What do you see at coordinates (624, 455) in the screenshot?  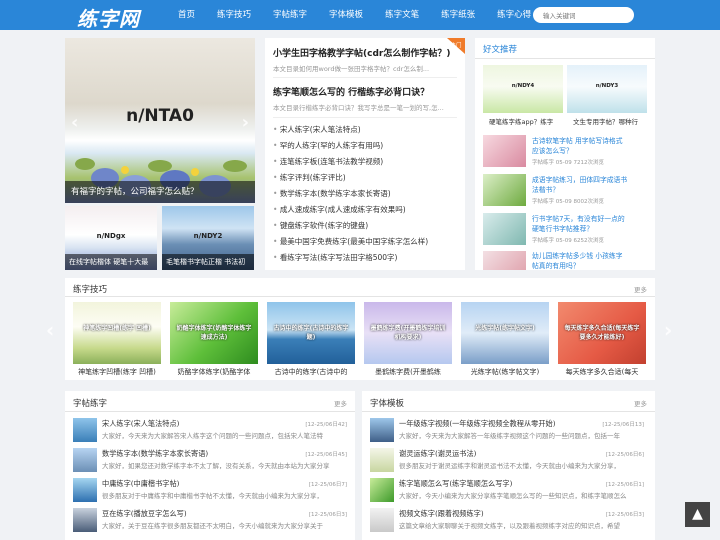 I see `item-date: [12-25/06日6]` at bounding box center [624, 455].